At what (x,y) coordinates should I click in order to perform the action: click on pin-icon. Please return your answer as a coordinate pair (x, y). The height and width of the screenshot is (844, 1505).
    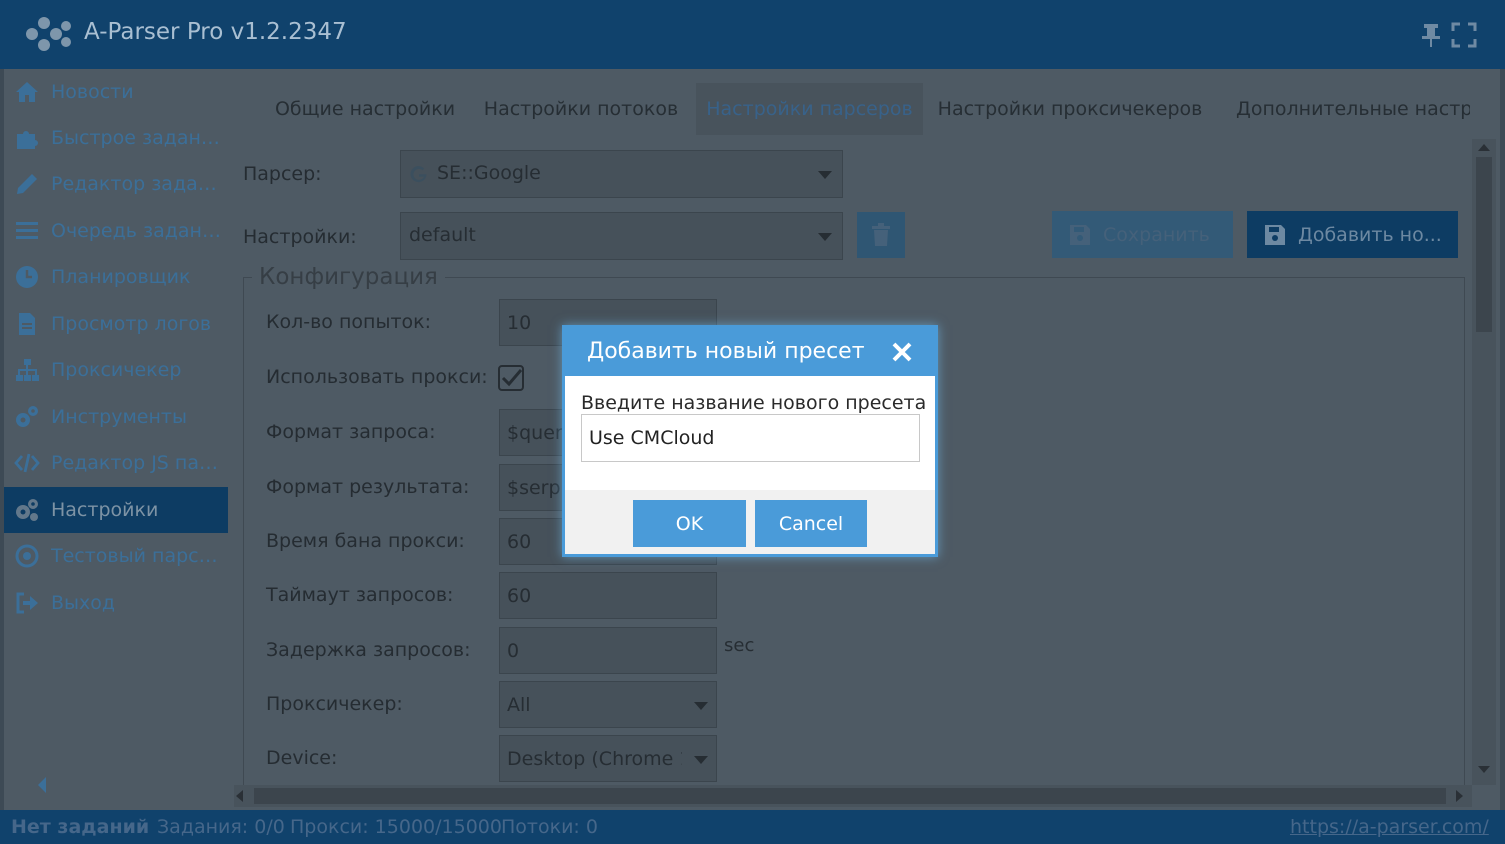
    Looking at the image, I should click on (1431, 35).